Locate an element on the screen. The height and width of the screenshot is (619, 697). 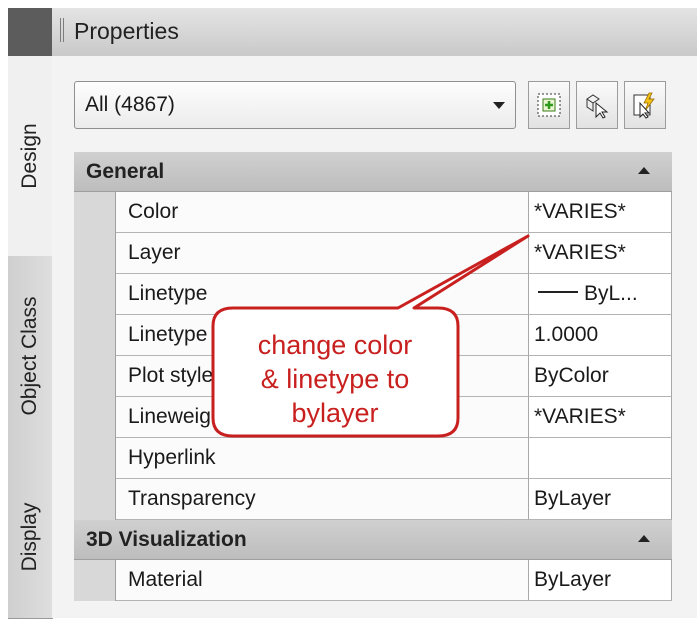
section-title: General is located at coordinates (125, 171).